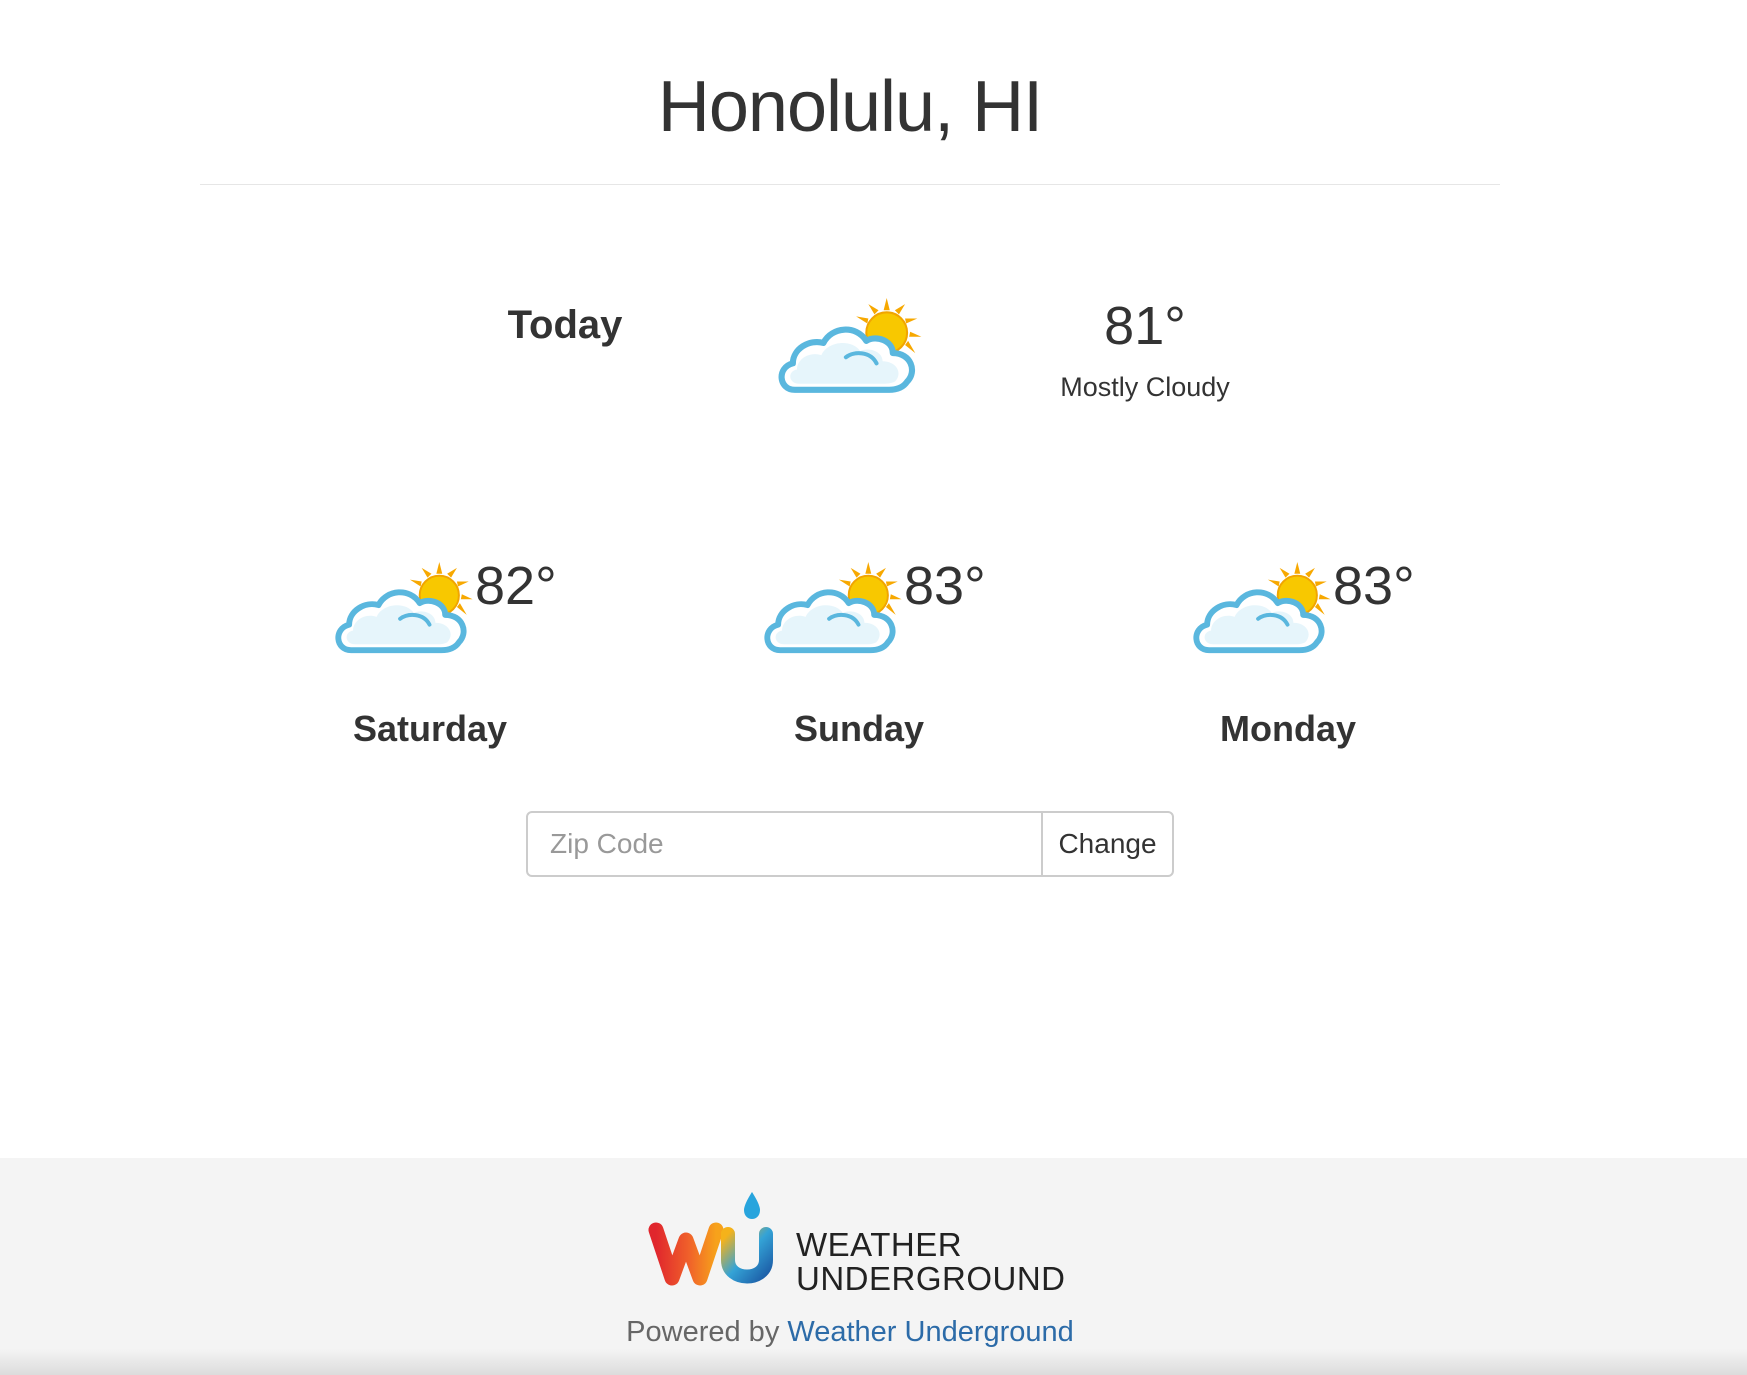 This screenshot has height=1375, width=1747. Describe the element at coordinates (859, 728) in the screenshot. I see `forecast-day-name: Sunday` at that location.